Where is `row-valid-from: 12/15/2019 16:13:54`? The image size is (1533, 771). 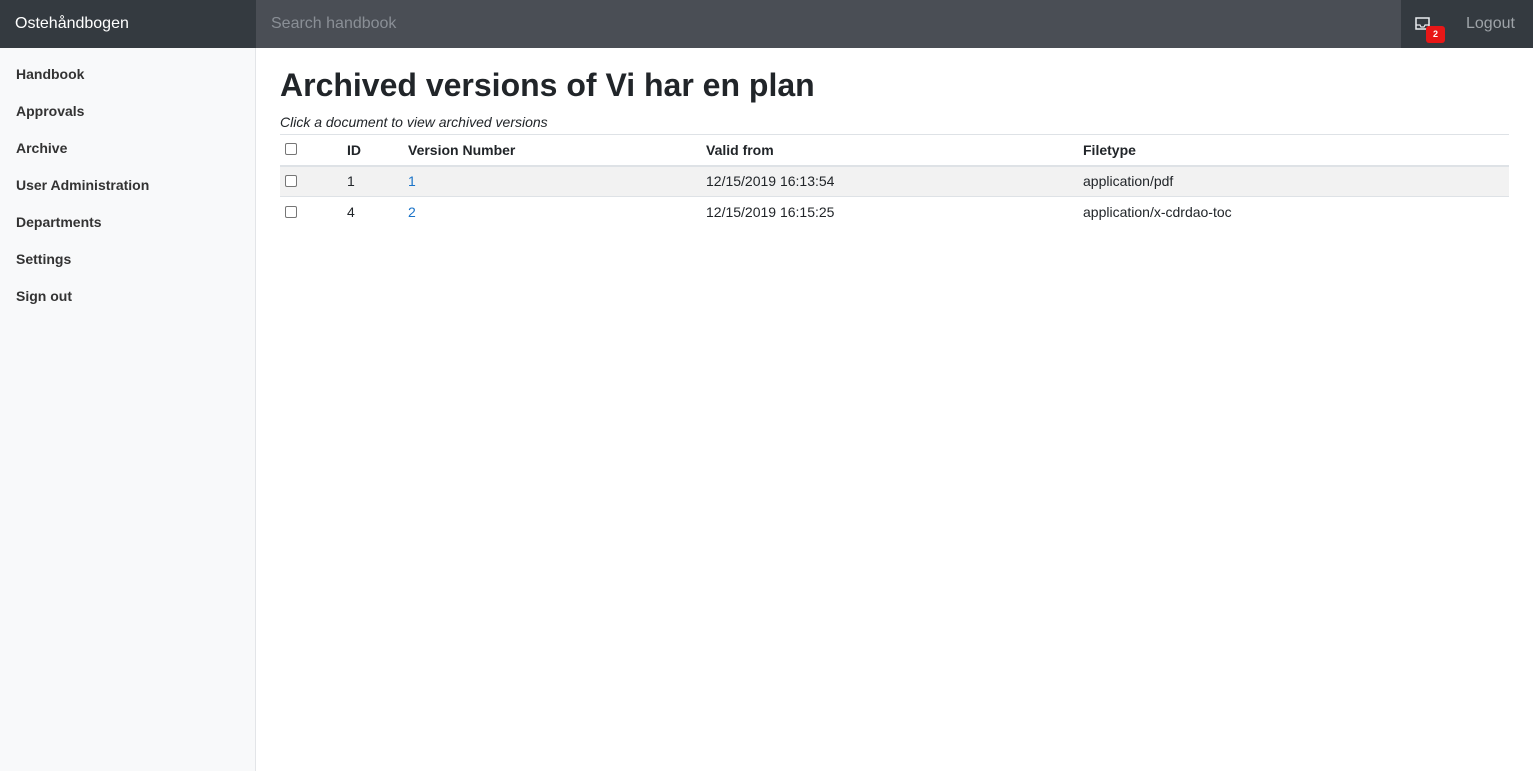 row-valid-from: 12/15/2019 16:13:54 is located at coordinates (770, 181).